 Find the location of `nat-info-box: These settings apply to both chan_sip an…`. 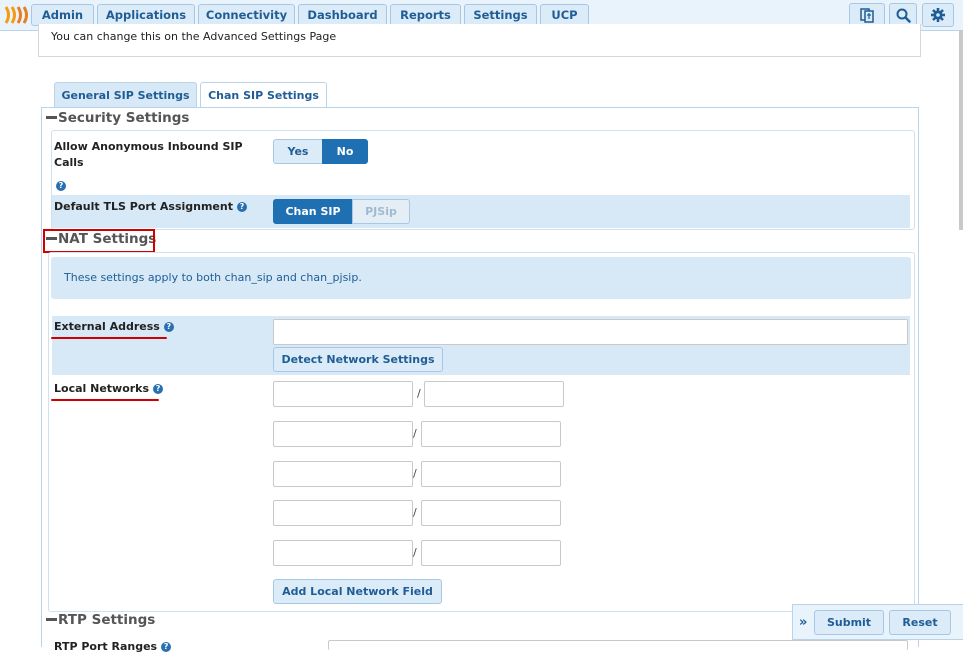

nat-info-box: These settings apply to both chan_sip an… is located at coordinates (481, 278).